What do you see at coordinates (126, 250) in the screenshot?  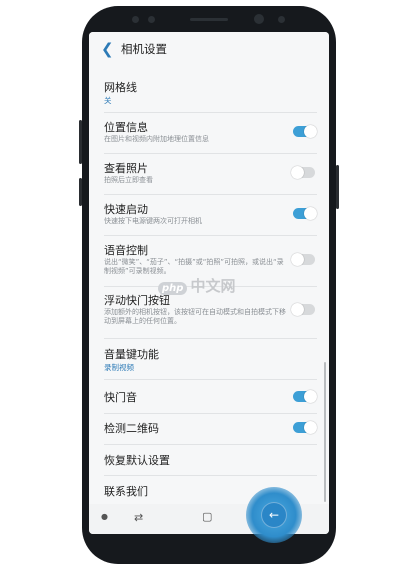 I see `setting-label: 语音控制` at bounding box center [126, 250].